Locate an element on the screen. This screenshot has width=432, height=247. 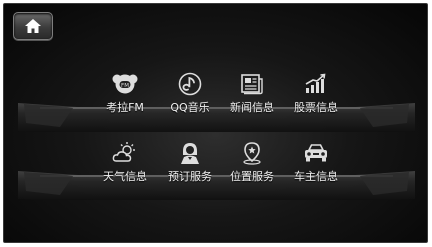
app-stock: 股票信息 is located at coordinates (316, 96).